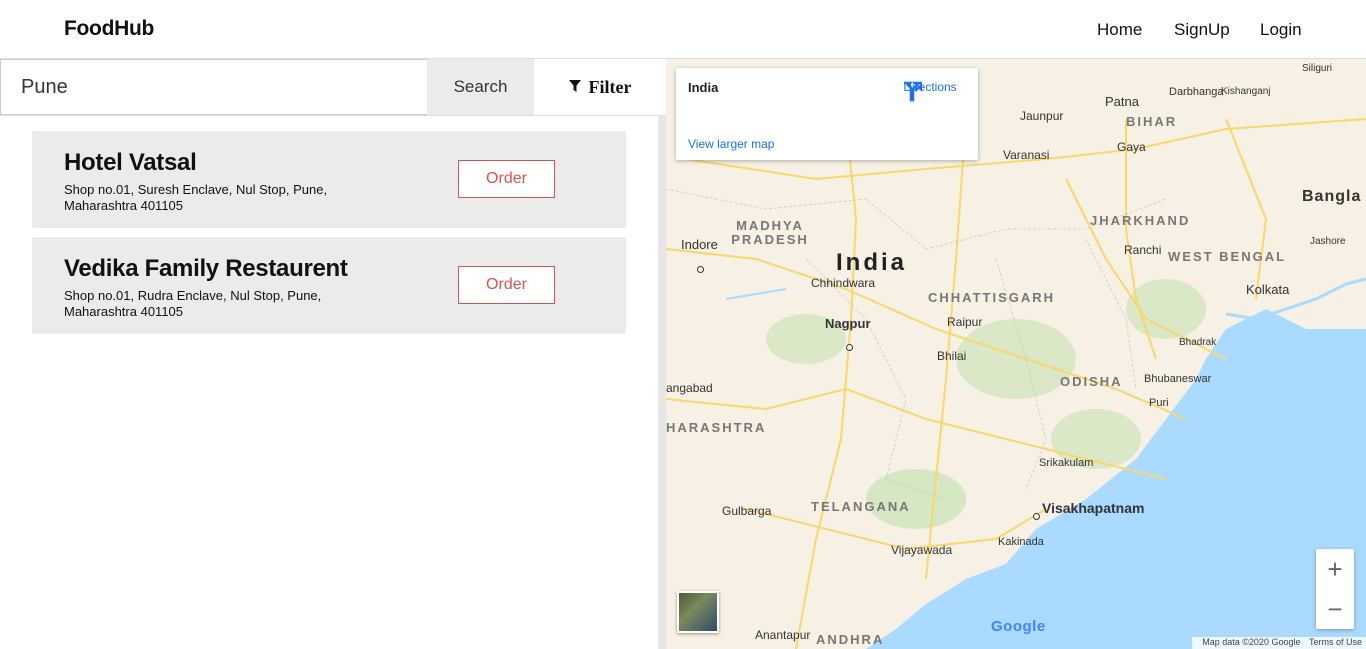 The width and height of the screenshot is (1366, 649). I want to click on filter-label: Filter, so click(610, 86).